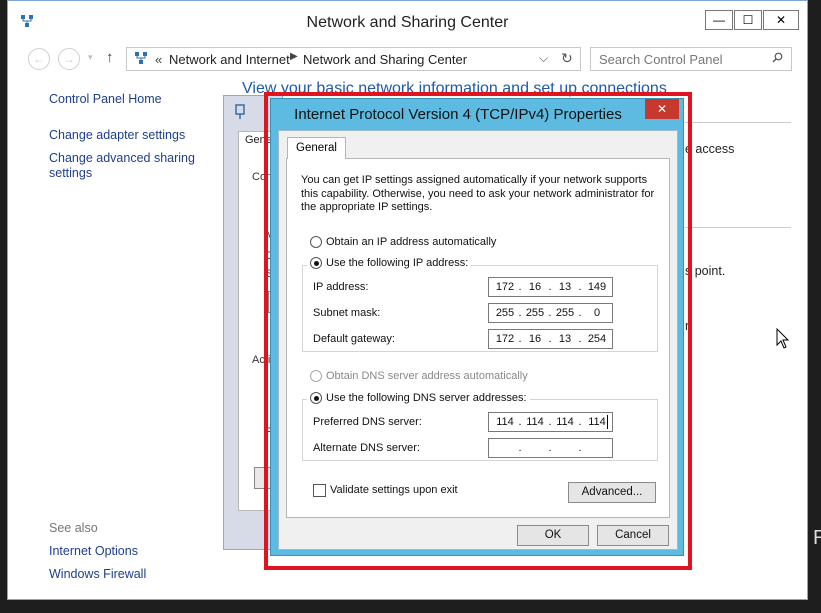  What do you see at coordinates (141, 58) in the screenshot?
I see `network-icon` at bounding box center [141, 58].